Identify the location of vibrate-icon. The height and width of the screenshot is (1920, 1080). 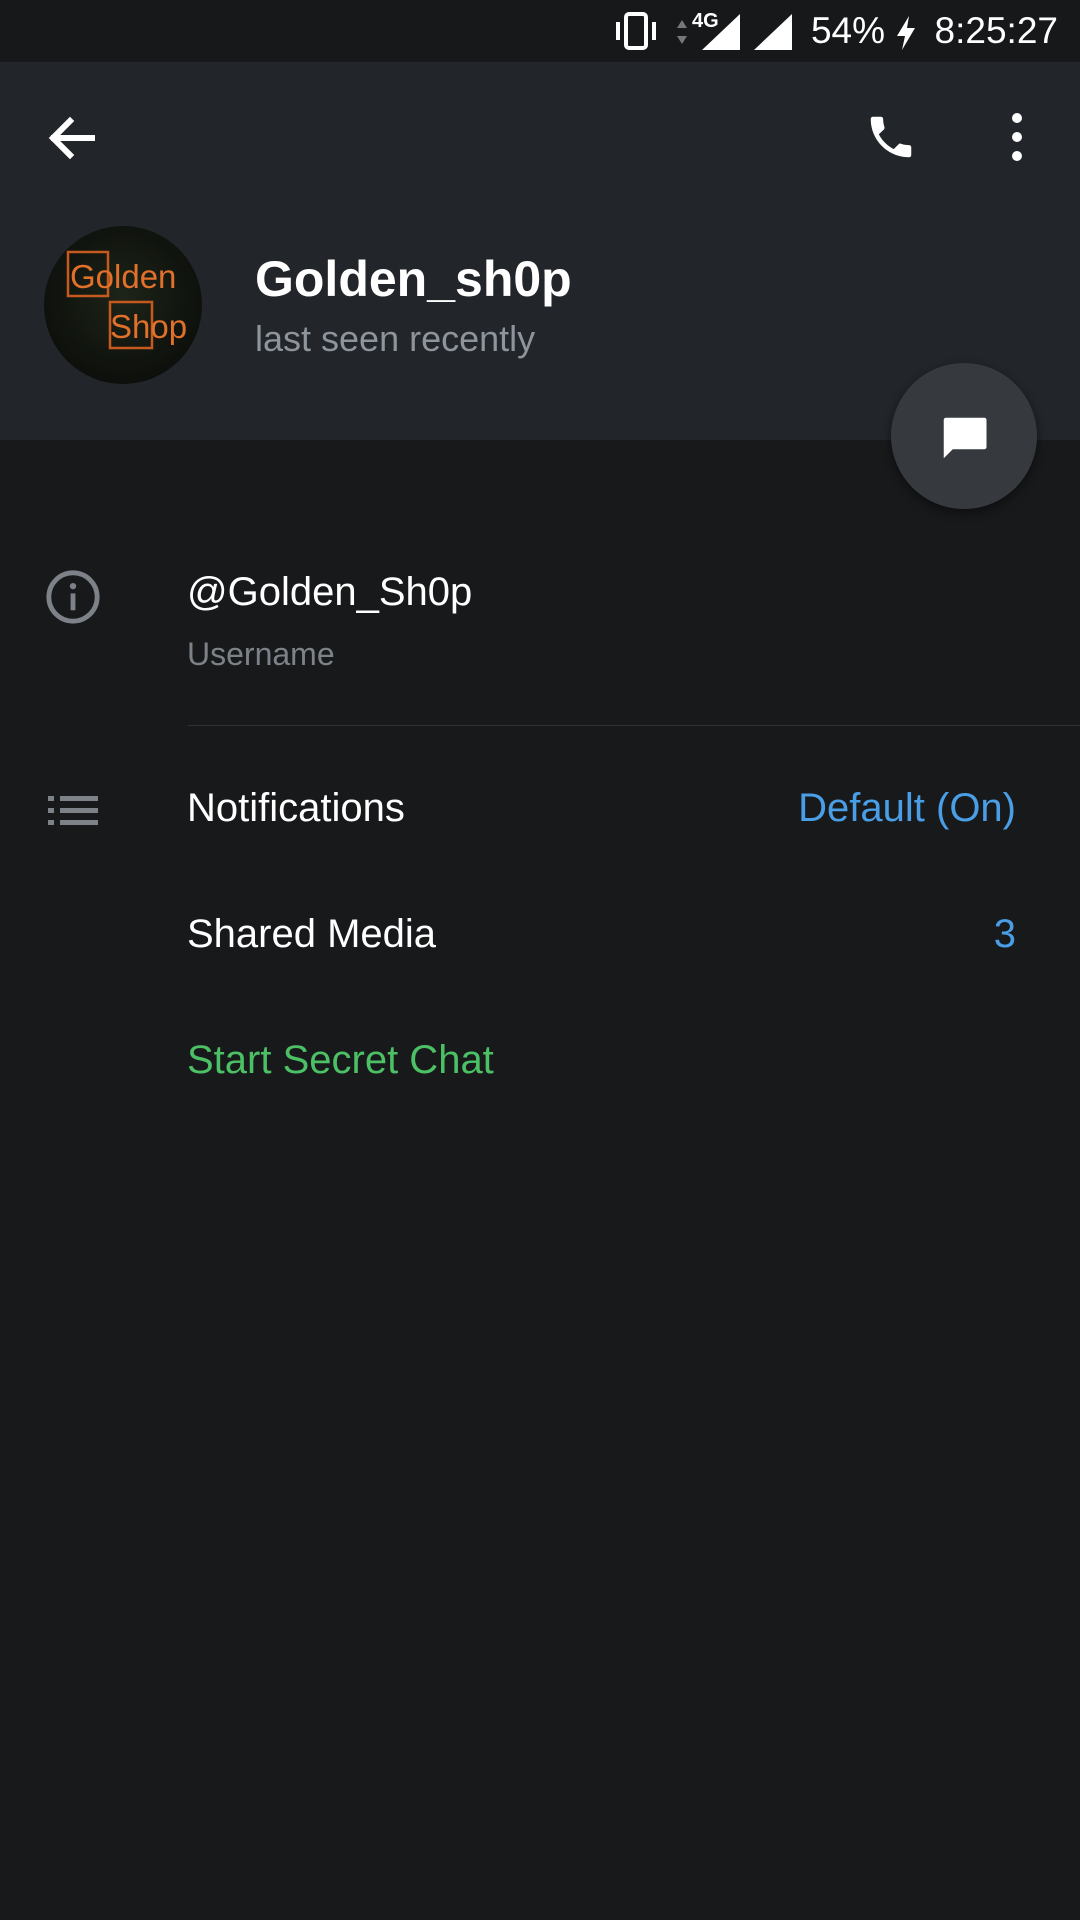
(636, 31).